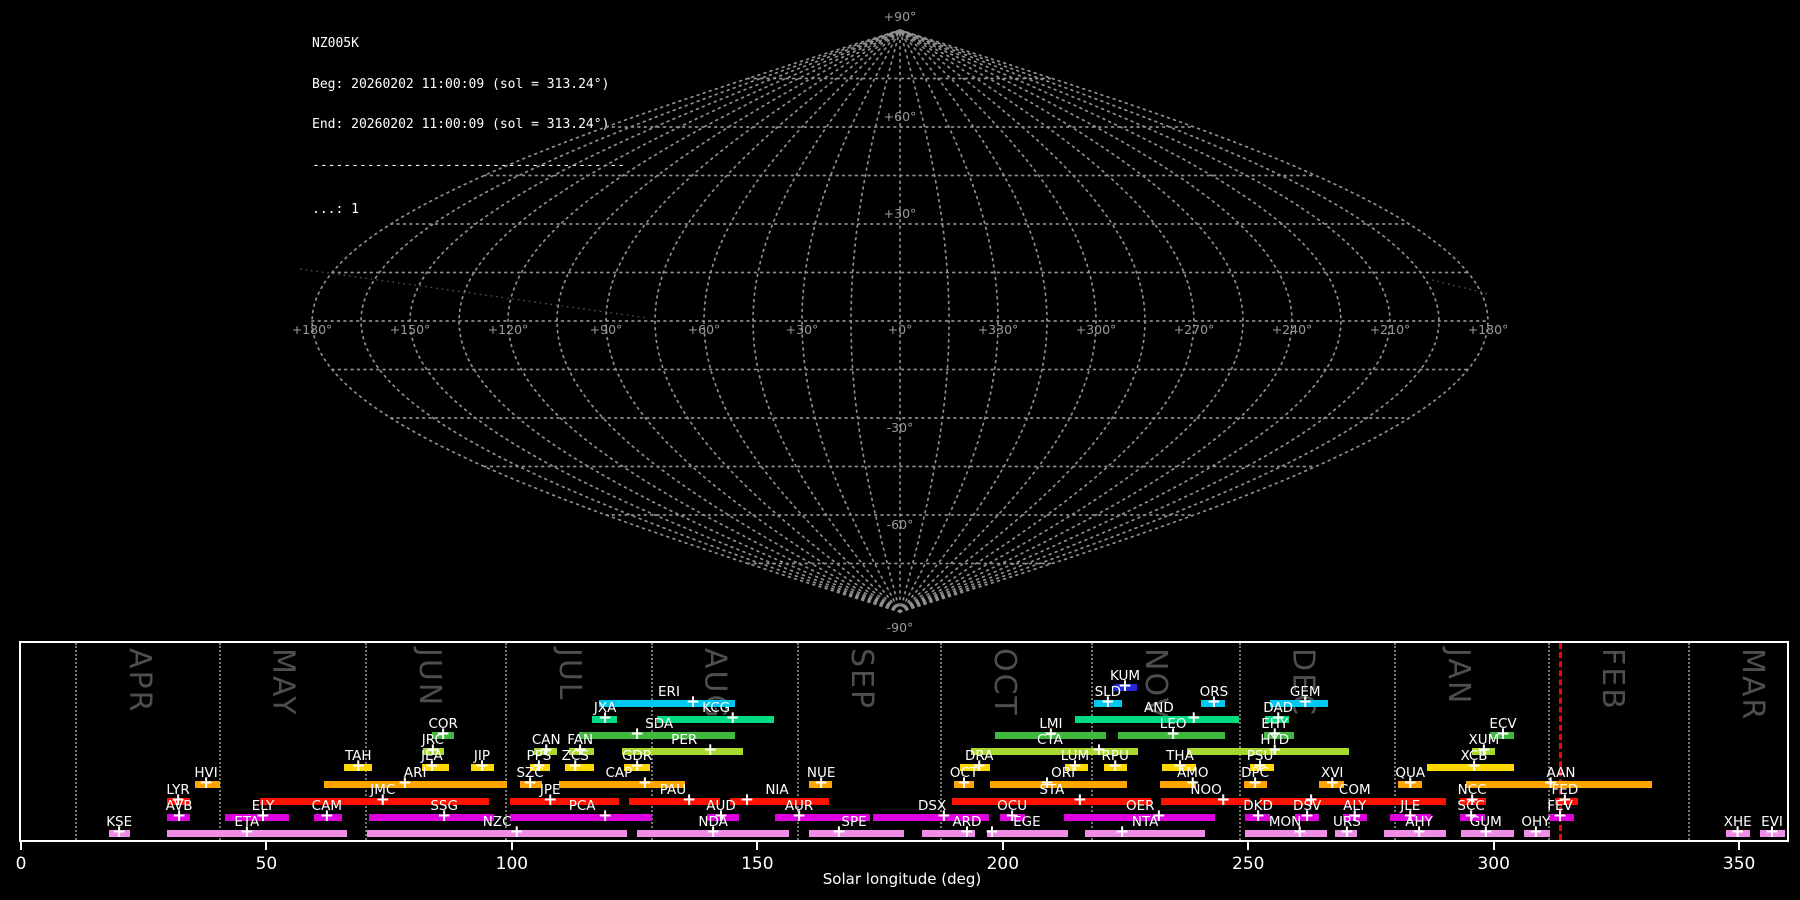 The height and width of the screenshot is (900, 1800). What do you see at coordinates (546, 740) in the screenshot?
I see `shower-label-can: CAN` at bounding box center [546, 740].